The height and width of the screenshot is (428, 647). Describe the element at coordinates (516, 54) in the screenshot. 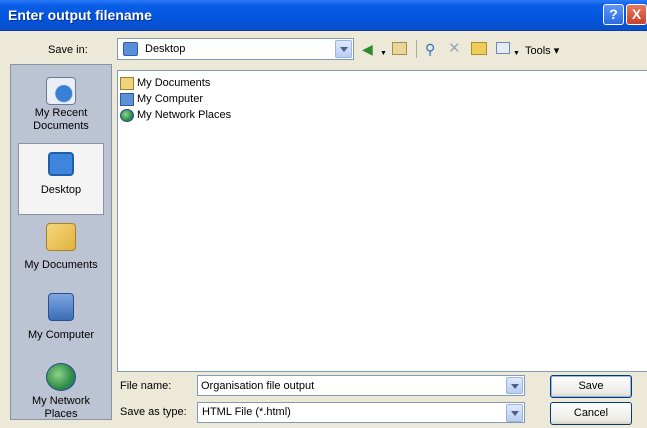

I see `views-dropdown-icon: ▼` at that location.